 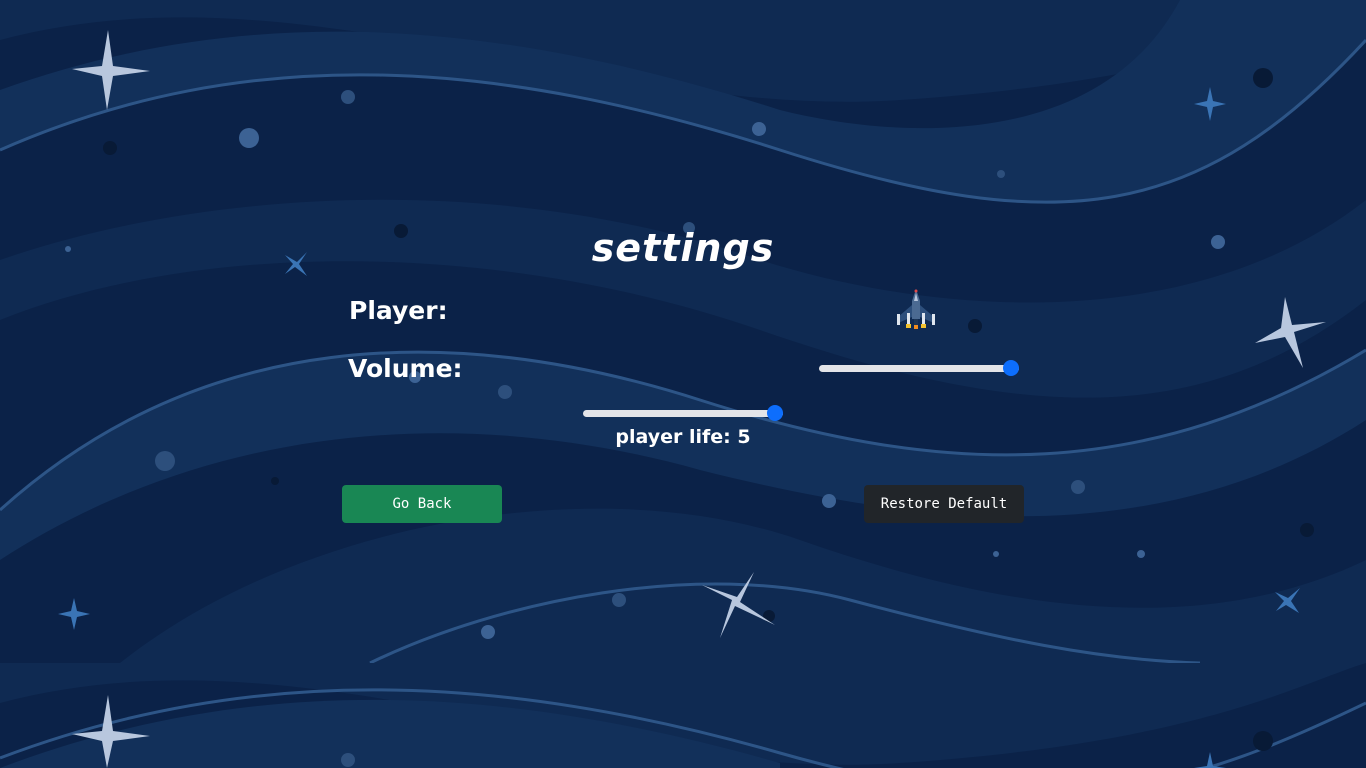 What do you see at coordinates (422, 504) in the screenshot?
I see `go-back-button: Go Back` at bounding box center [422, 504].